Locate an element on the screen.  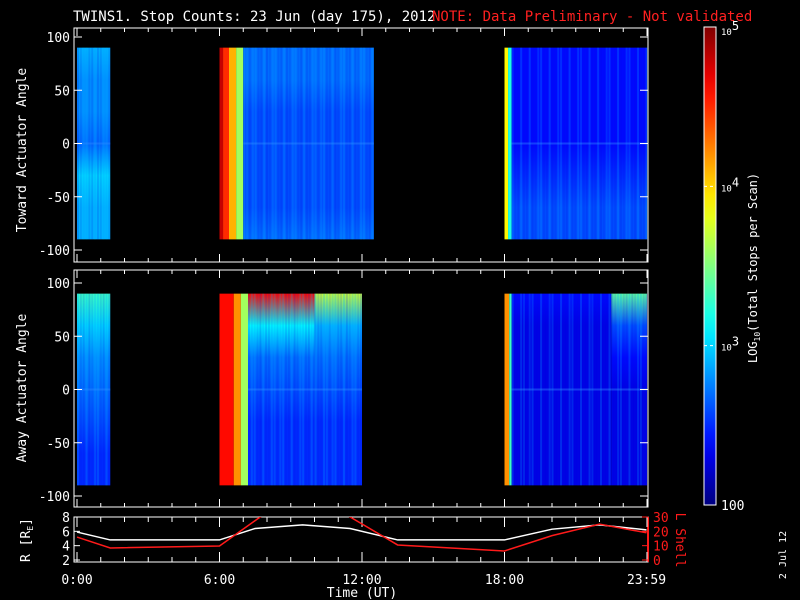
colorbar: 105104103100 is located at coordinates (723, 266).